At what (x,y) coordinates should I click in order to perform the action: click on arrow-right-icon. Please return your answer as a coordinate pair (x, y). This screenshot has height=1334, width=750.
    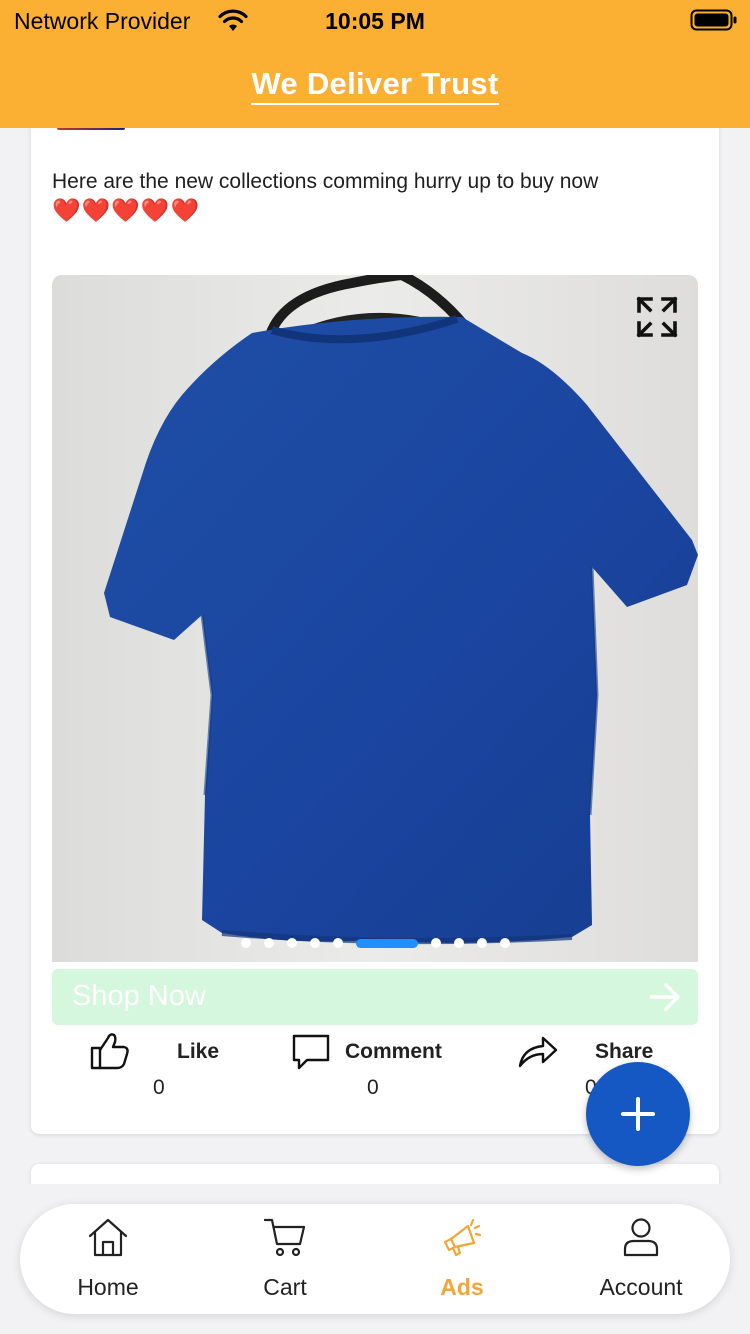
    Looking at the image, I should click on (664, 997).